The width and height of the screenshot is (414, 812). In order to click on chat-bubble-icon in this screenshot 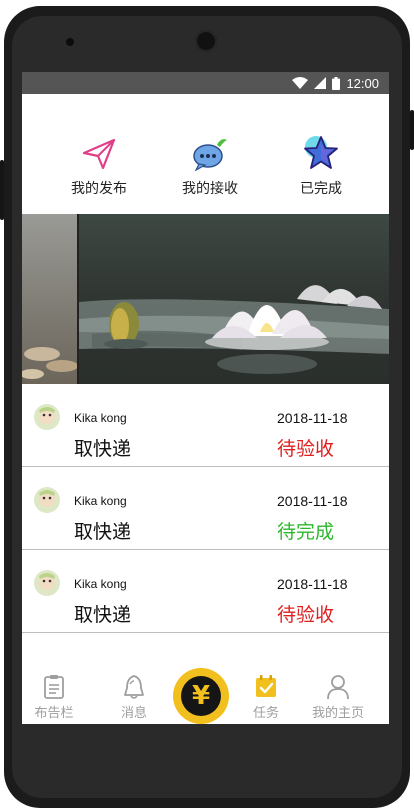, I will do `click(210, 154)`.